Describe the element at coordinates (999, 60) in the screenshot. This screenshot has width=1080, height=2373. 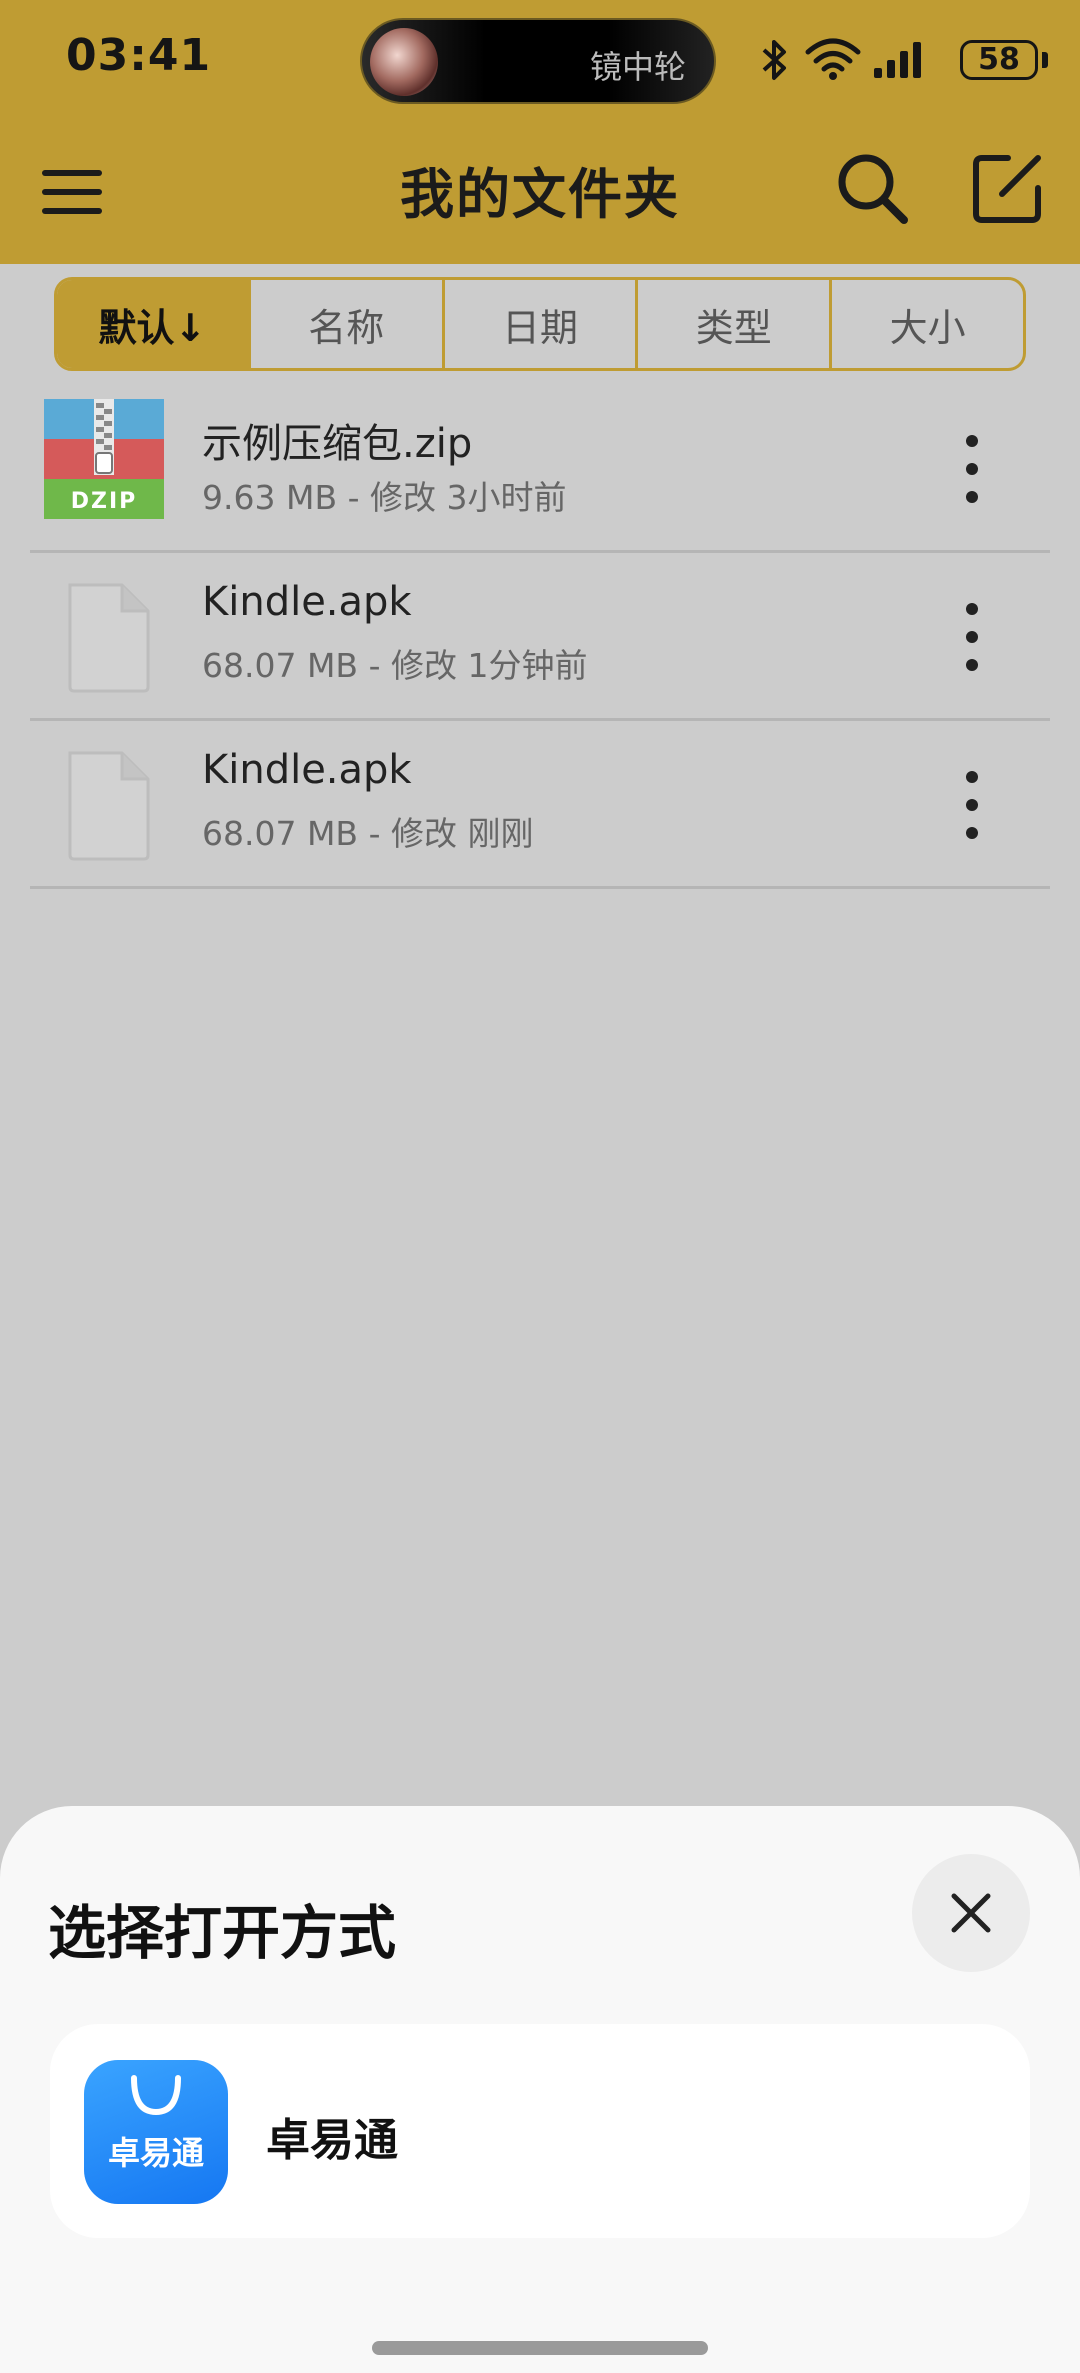
I see `battery-icon: 58` at that location.